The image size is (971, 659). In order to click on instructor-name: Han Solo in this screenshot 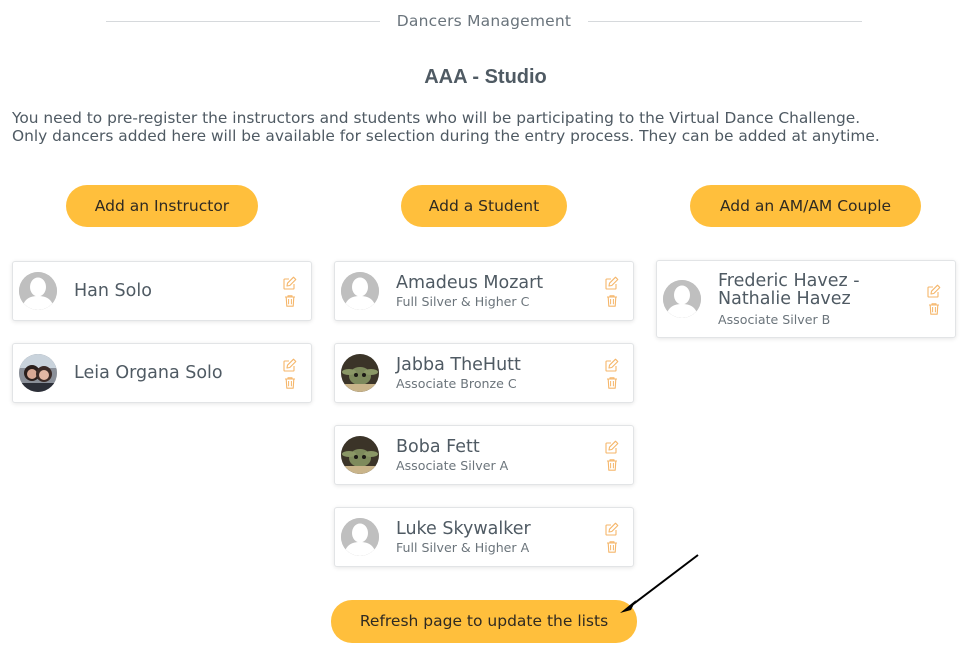, I will do `click(113, 291)`.